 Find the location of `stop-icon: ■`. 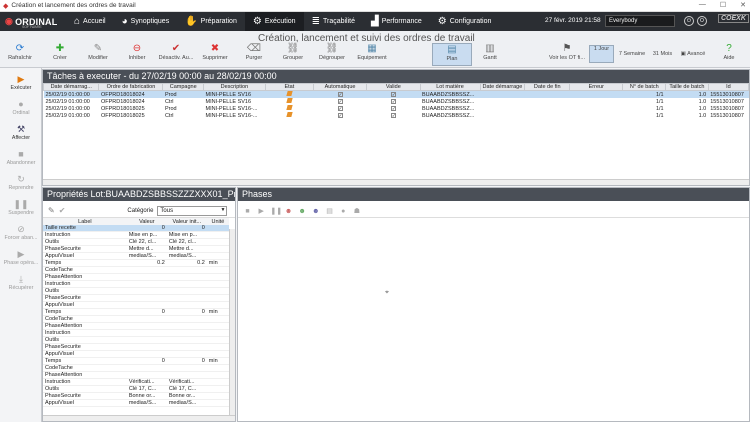

stop-icon: ■ is located at coordinates (247, 211).